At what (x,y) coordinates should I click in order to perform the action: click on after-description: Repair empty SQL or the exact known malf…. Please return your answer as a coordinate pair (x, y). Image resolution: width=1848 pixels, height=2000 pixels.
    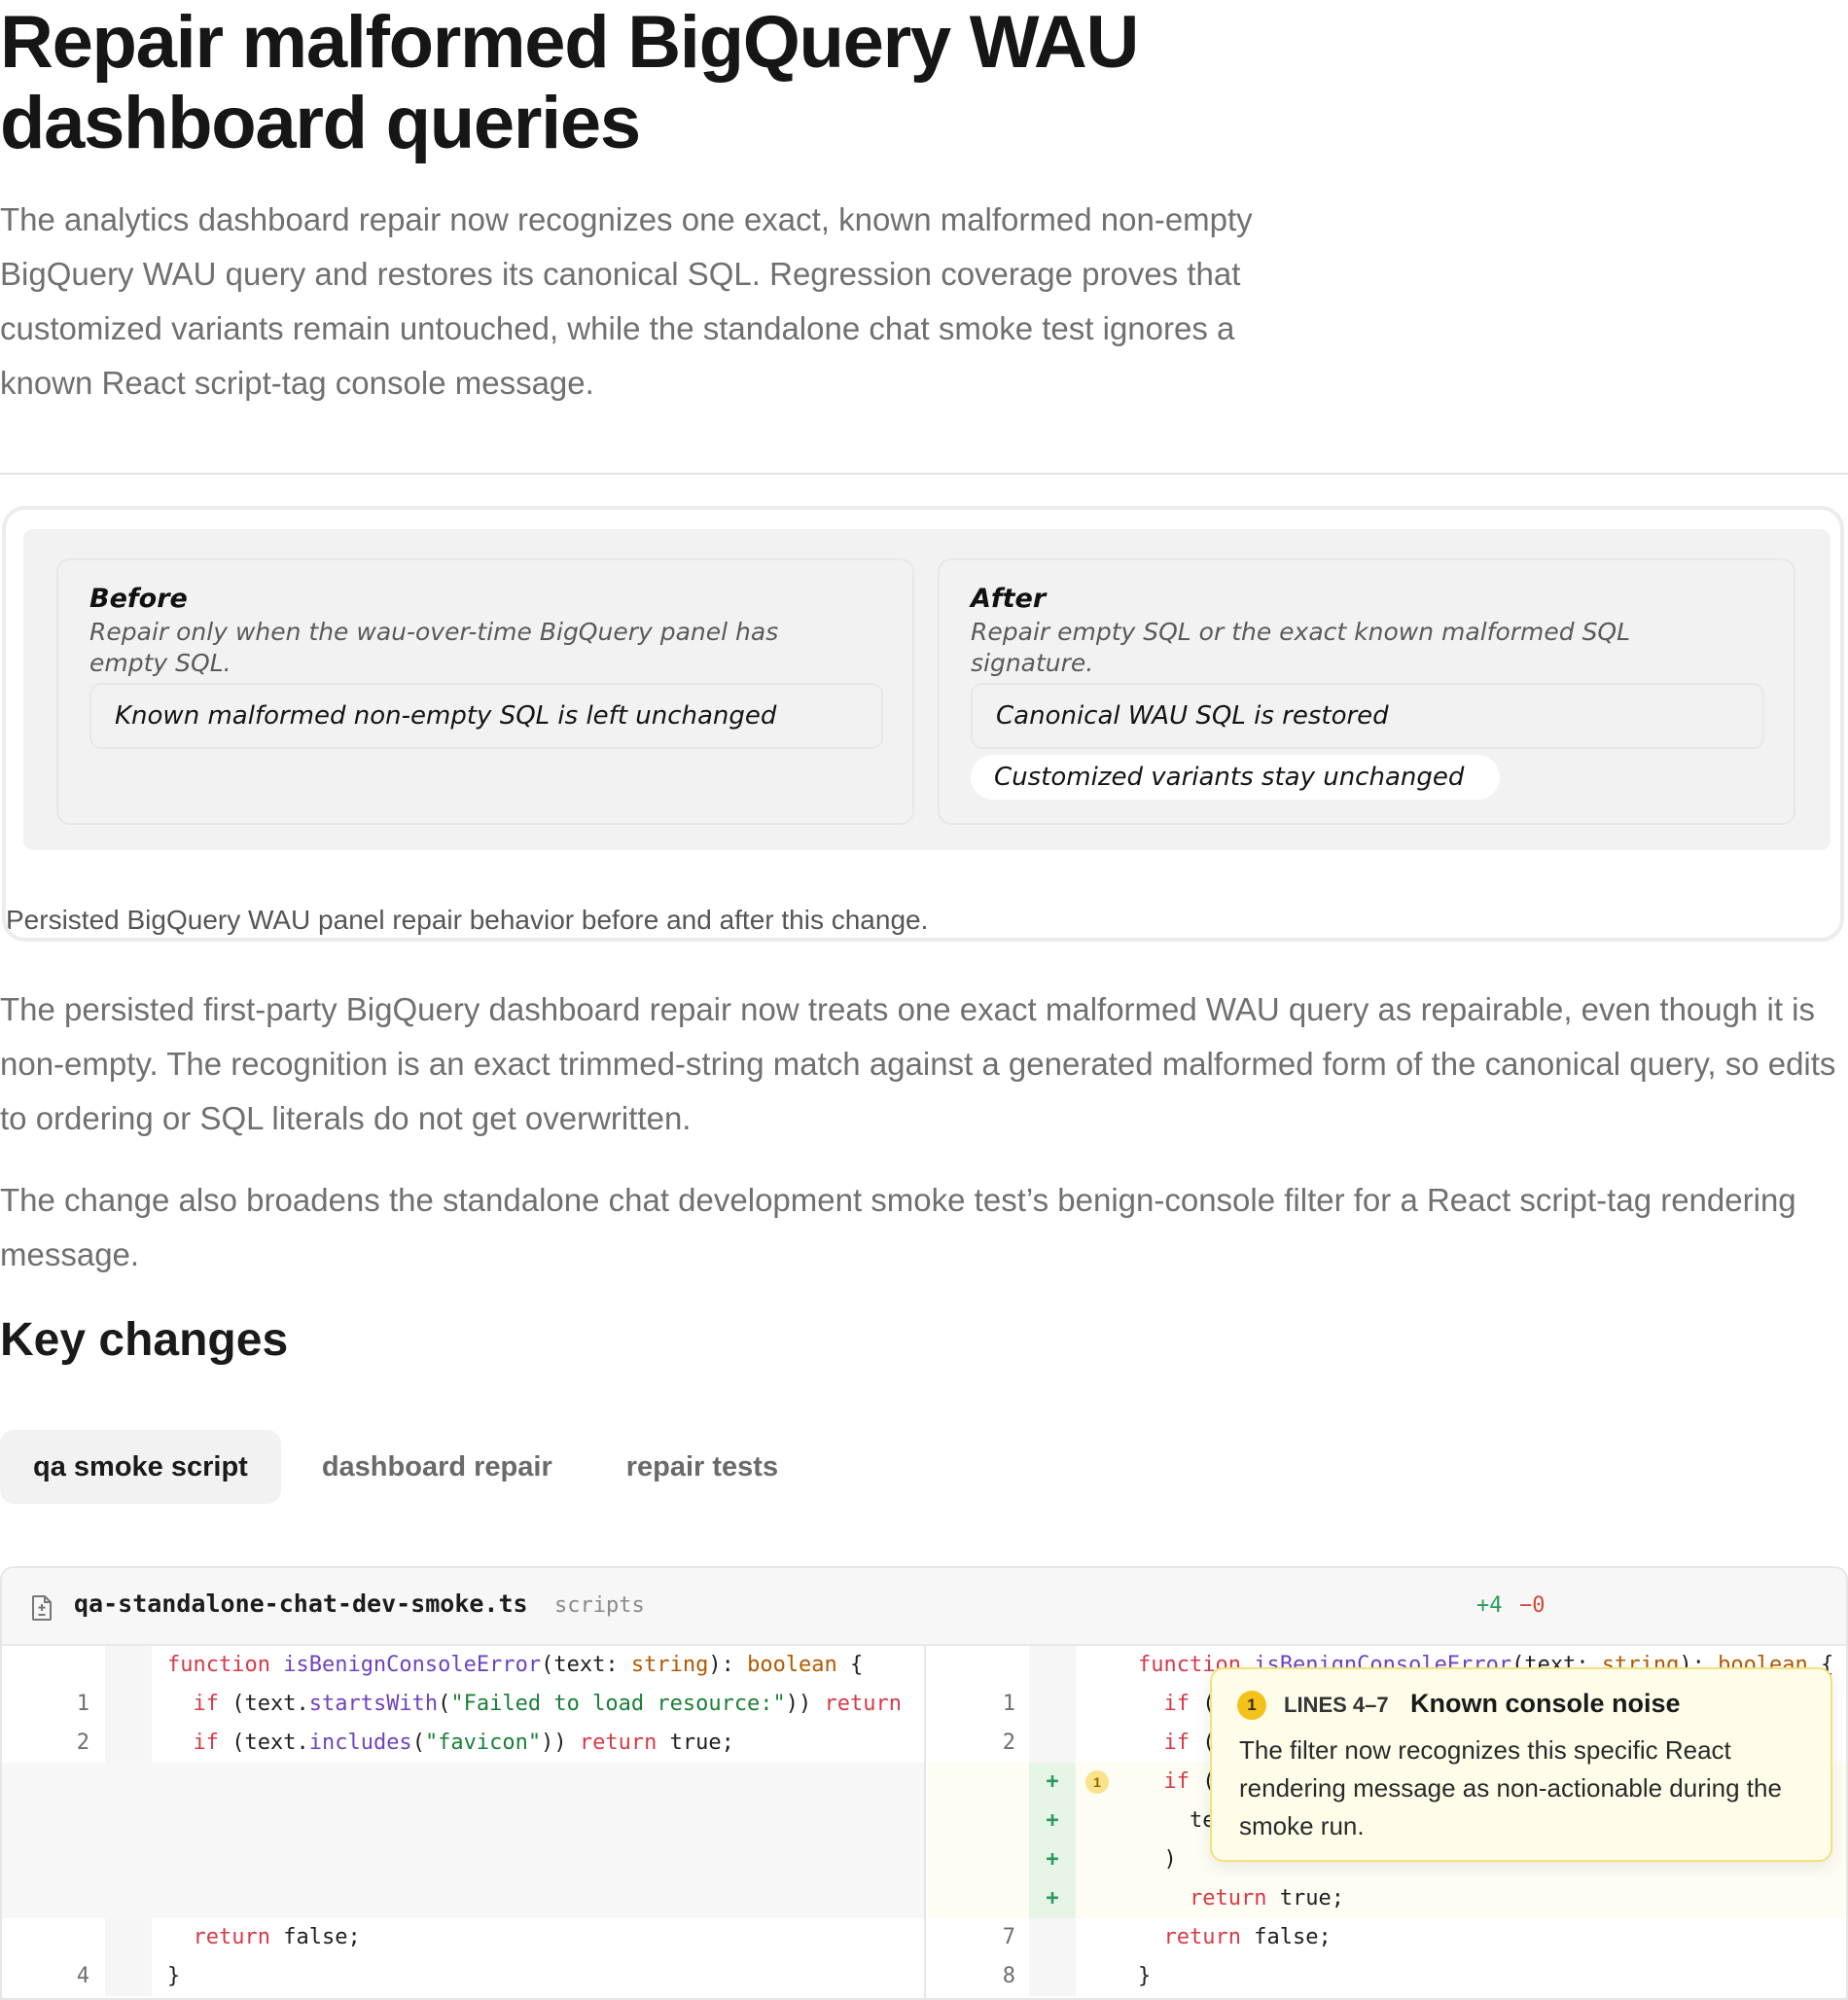
    Looking at the image, I should click on (1301, 647).